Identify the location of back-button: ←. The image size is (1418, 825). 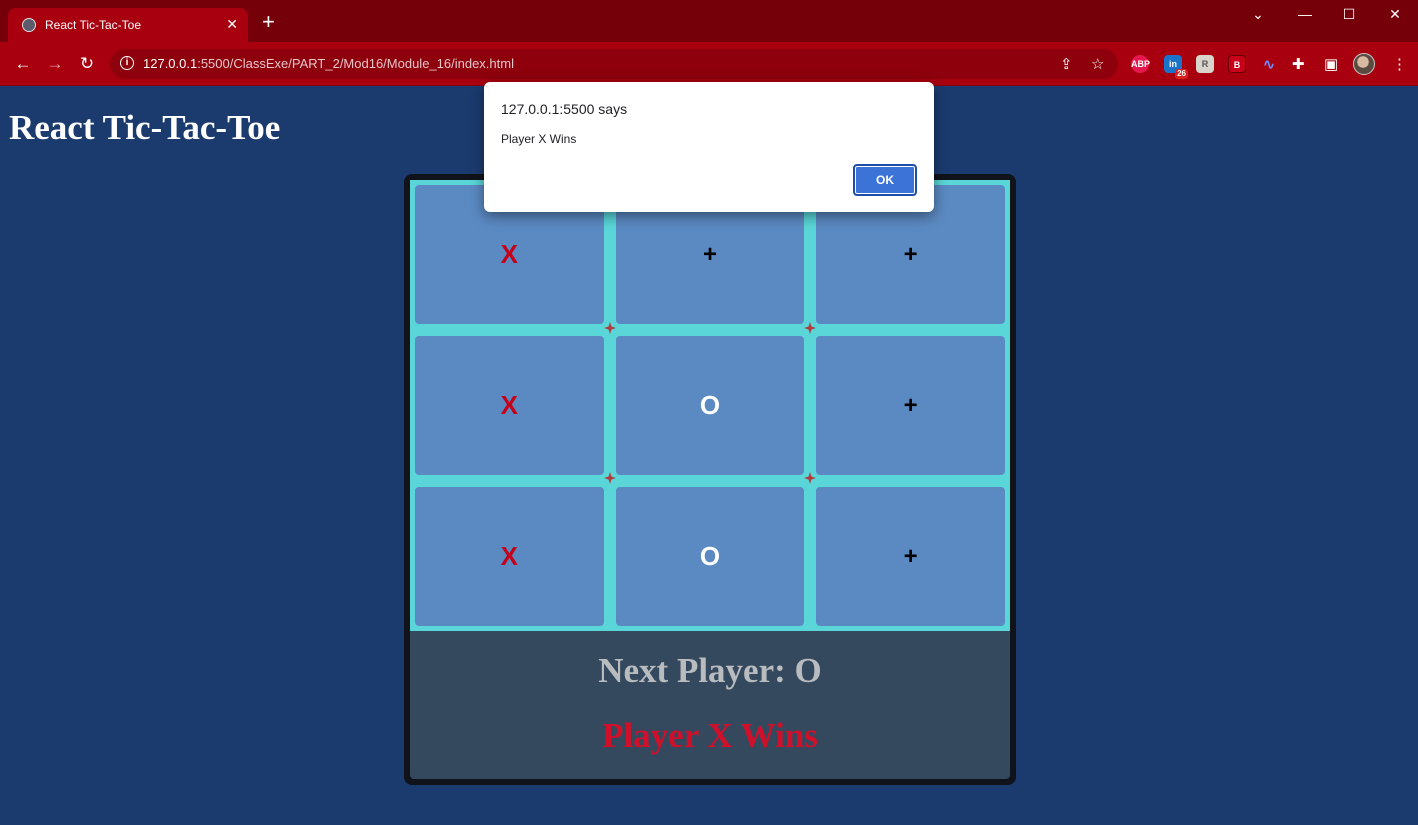
(23, 64).